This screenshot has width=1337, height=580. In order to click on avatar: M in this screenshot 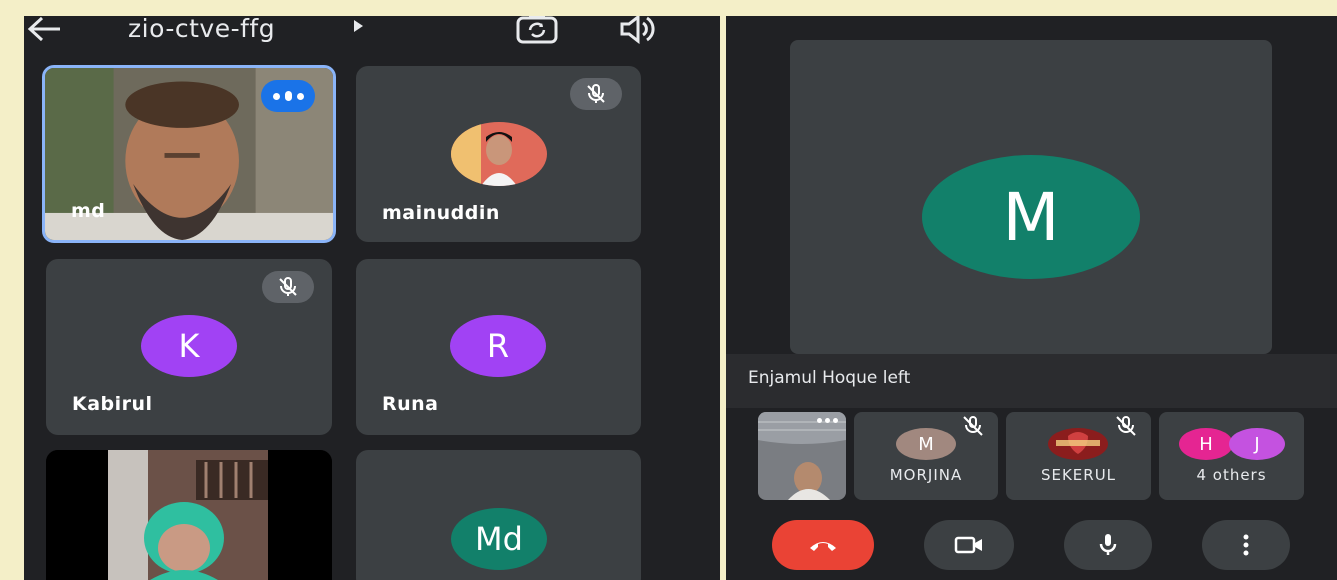, I will do `click(926, 444)`.